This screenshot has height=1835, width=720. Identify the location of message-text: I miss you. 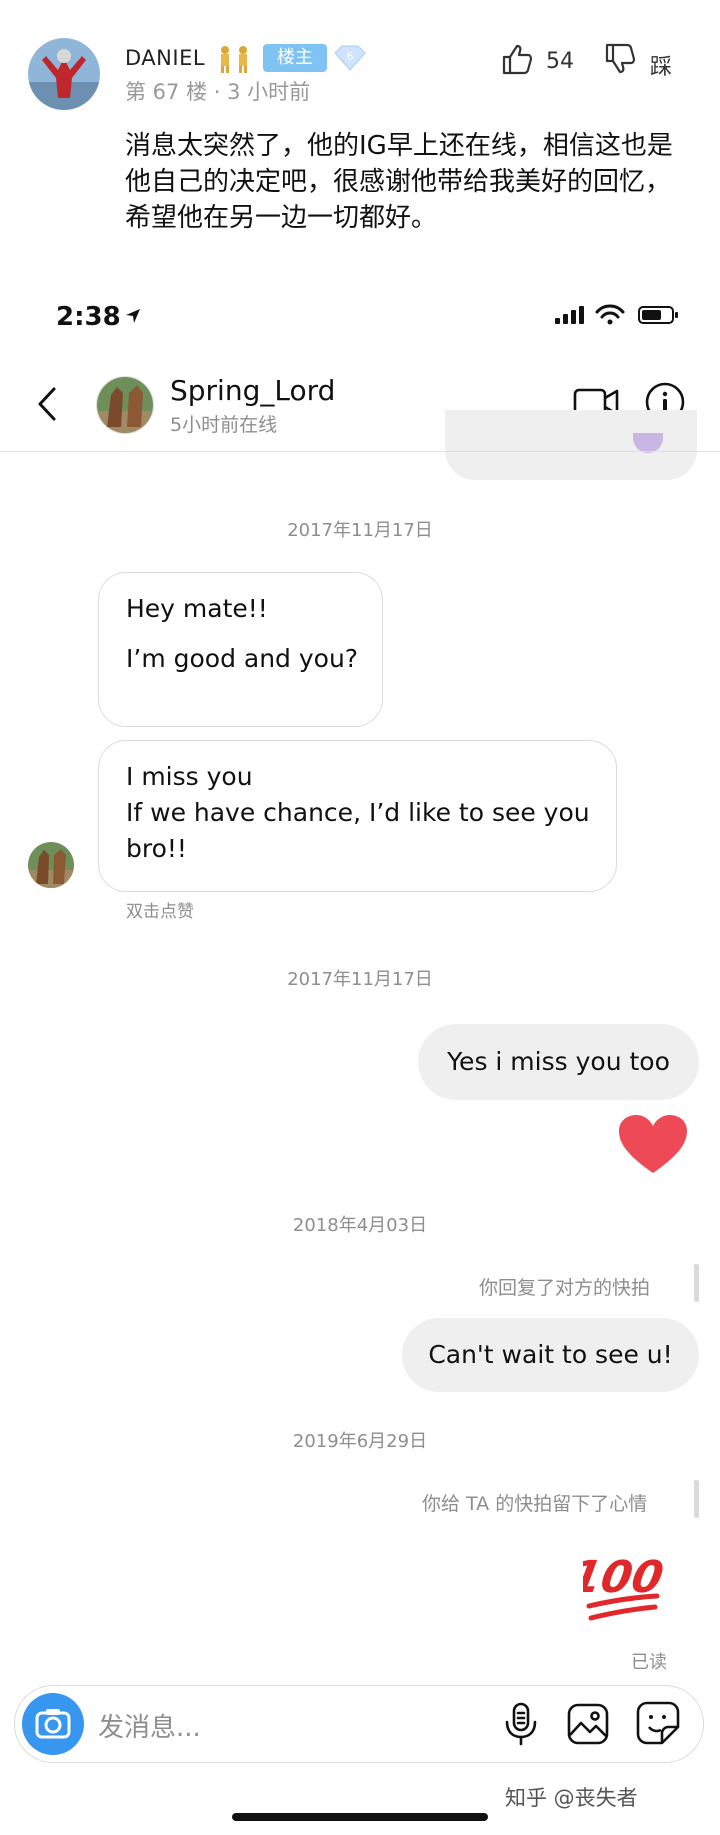
(189, 776).